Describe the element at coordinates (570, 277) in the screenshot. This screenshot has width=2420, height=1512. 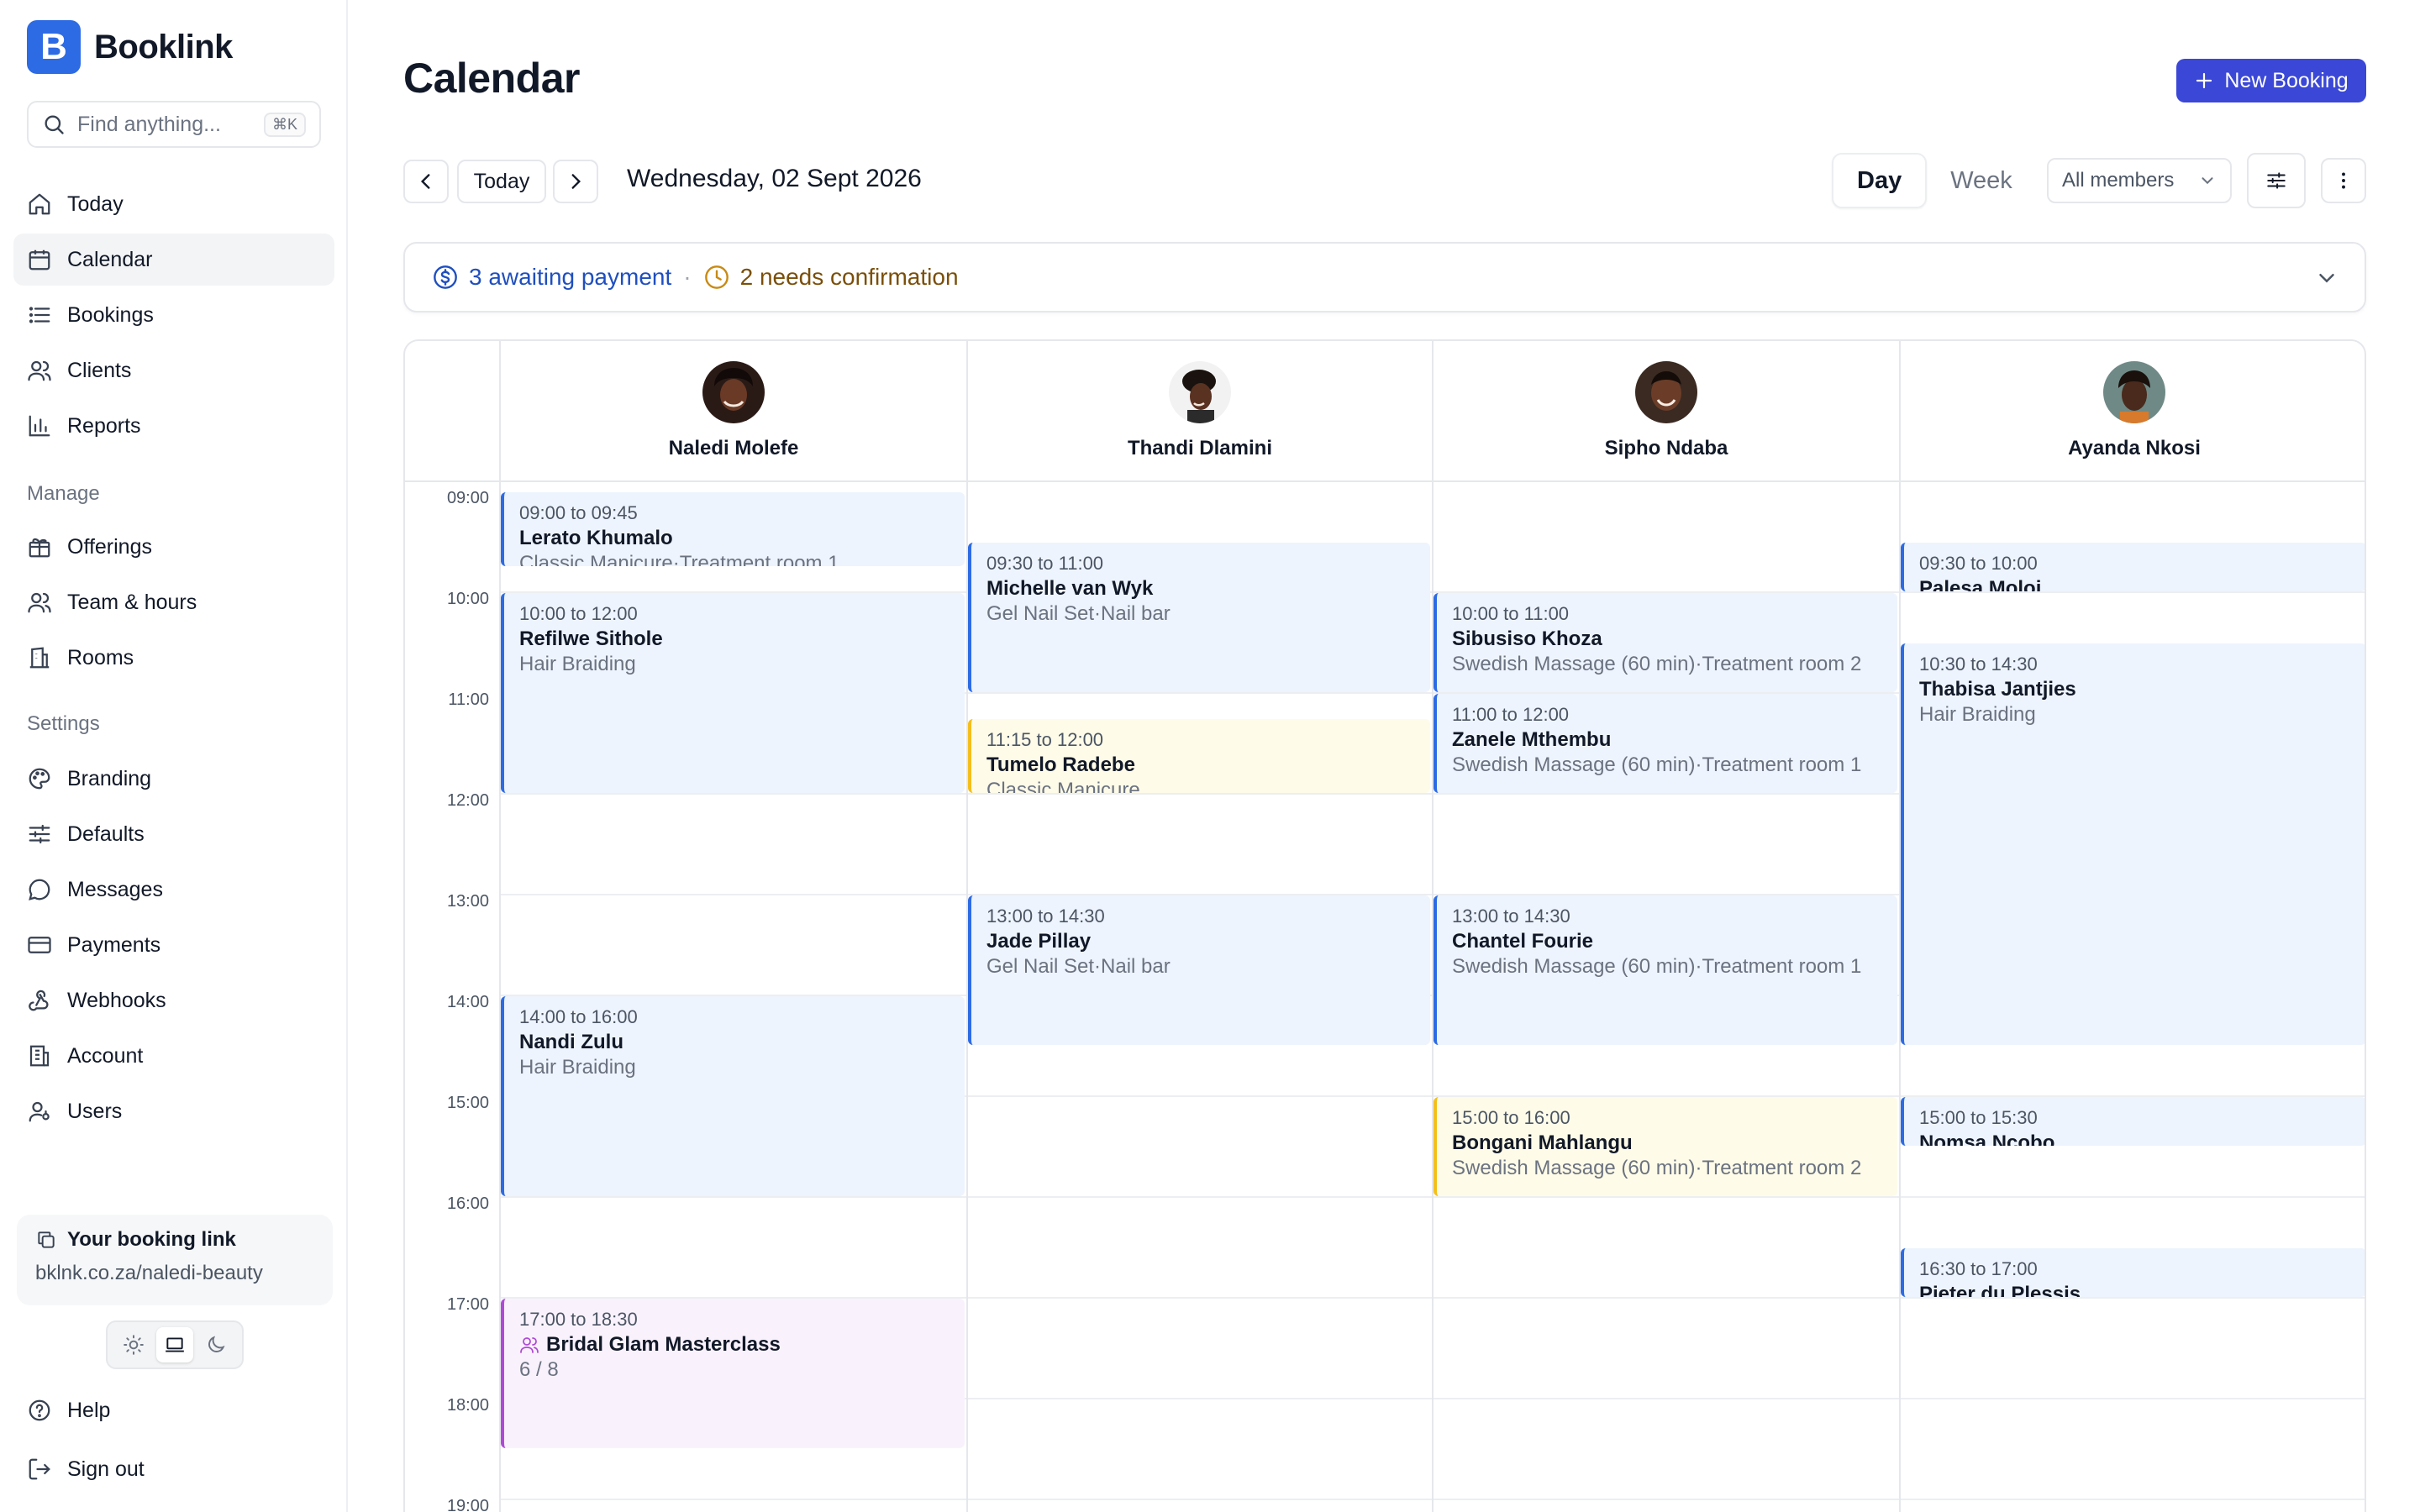
I see `awaiting-payment-label: 3 awaiting payment` at that location.